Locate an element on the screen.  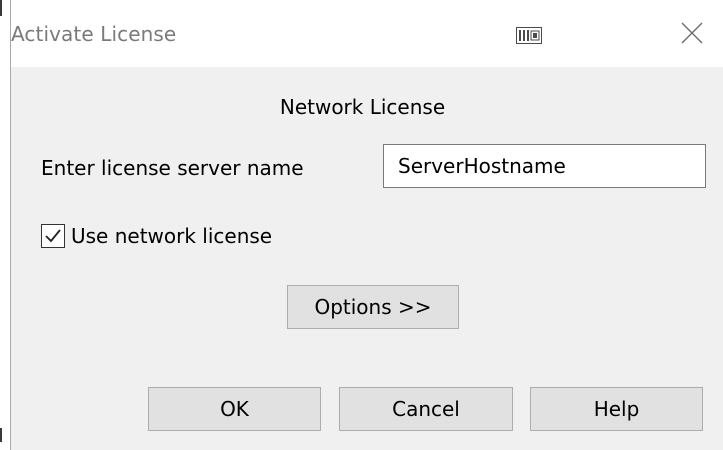
close-button is located at coordinates (692, 33).